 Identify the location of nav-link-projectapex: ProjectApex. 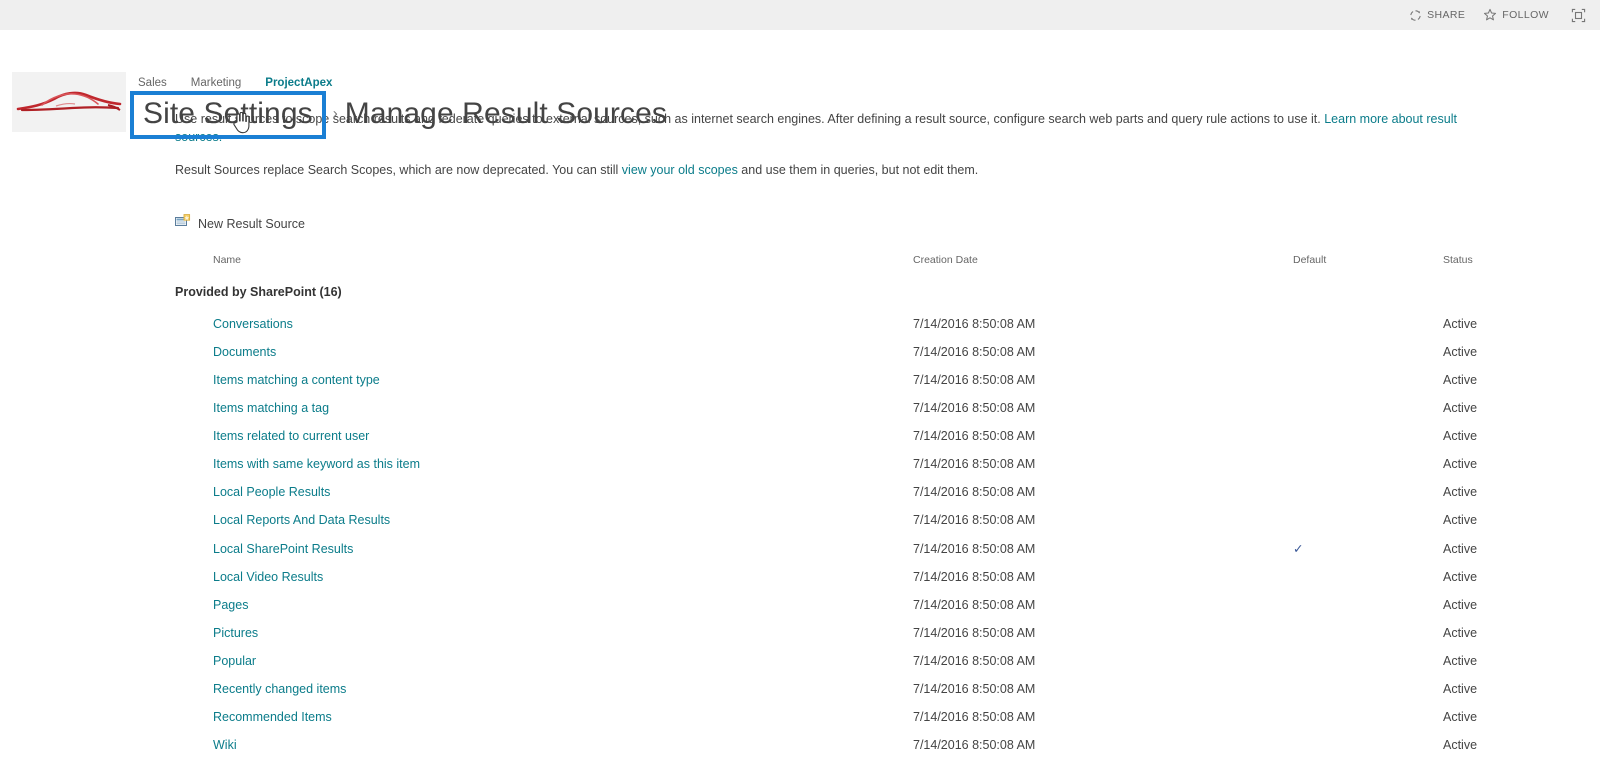
(298, 83).